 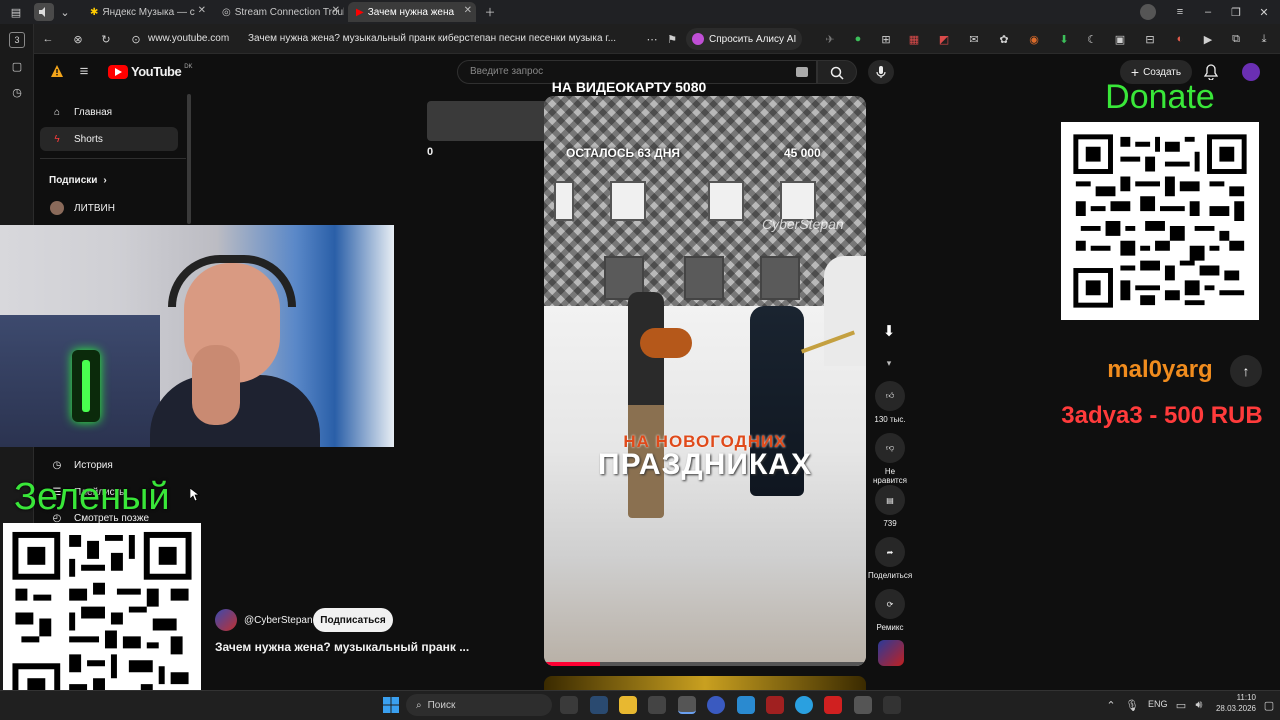 What do you see at coordinates (890, 402) in the screenshot?
I see `like-button: 👍︎ 130 тыс.` at bounding box center [890, 402].